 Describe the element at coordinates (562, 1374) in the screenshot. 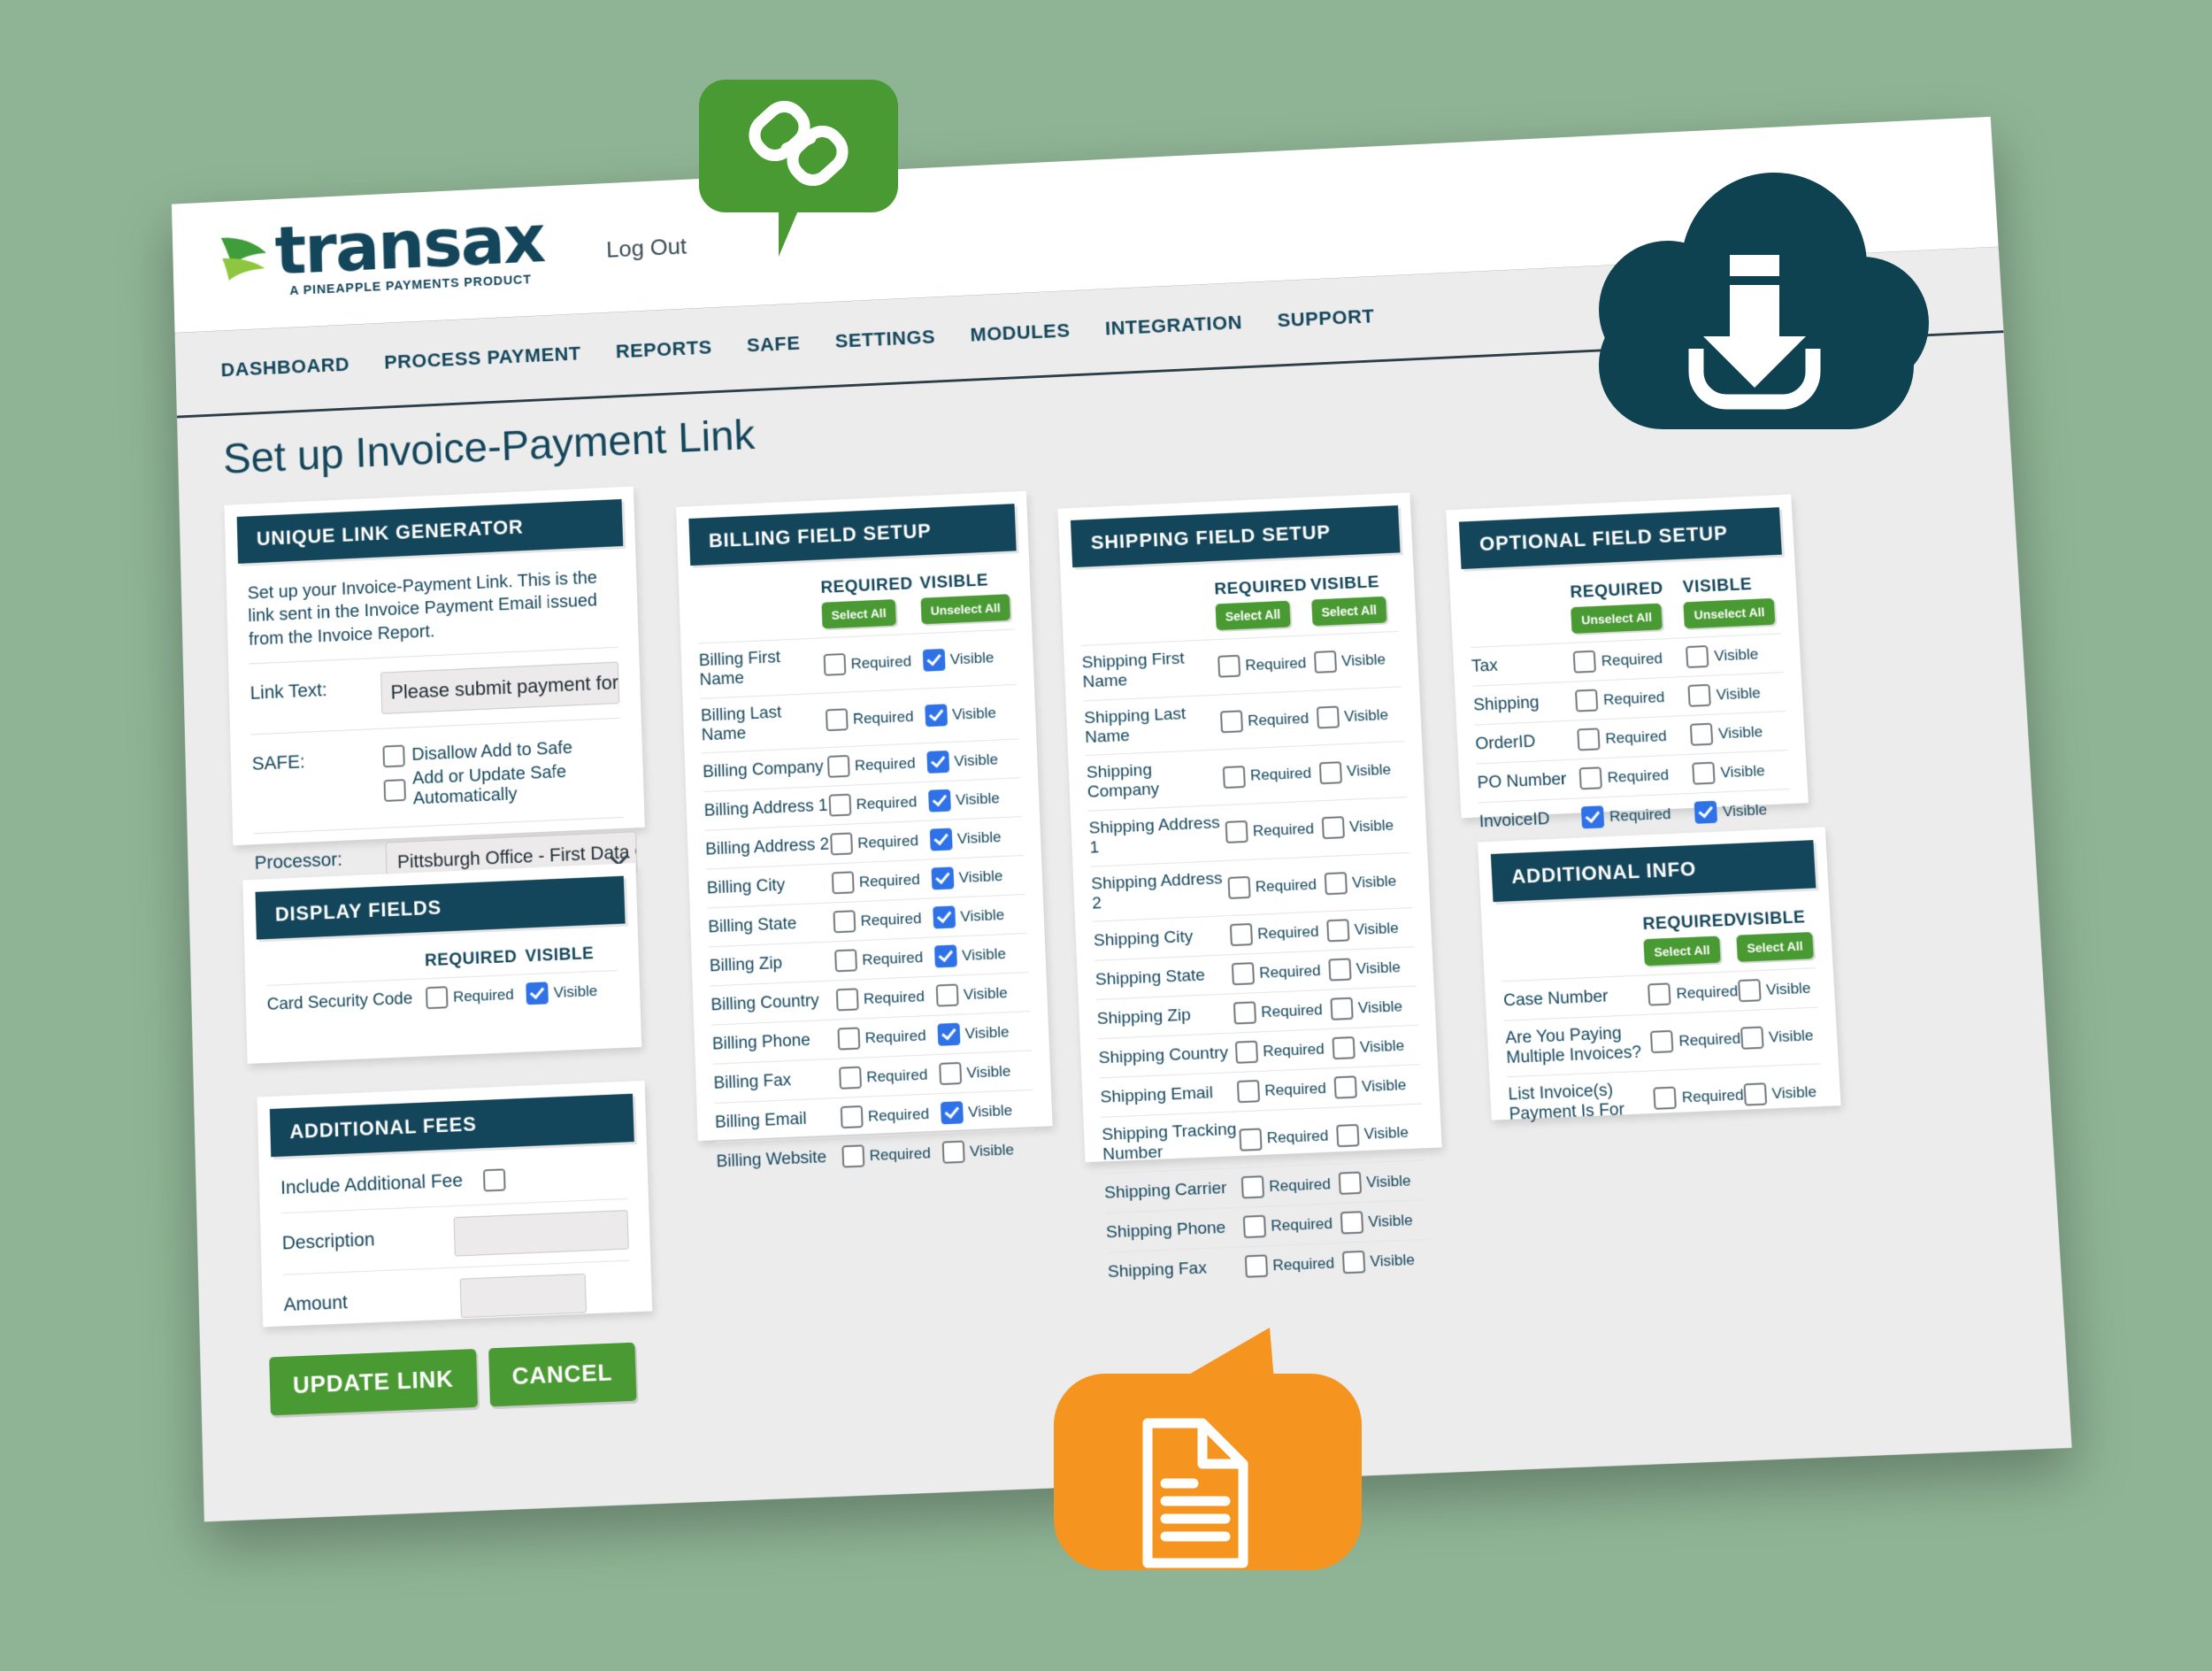

I see `cancel-button: CANCEL` at that location.